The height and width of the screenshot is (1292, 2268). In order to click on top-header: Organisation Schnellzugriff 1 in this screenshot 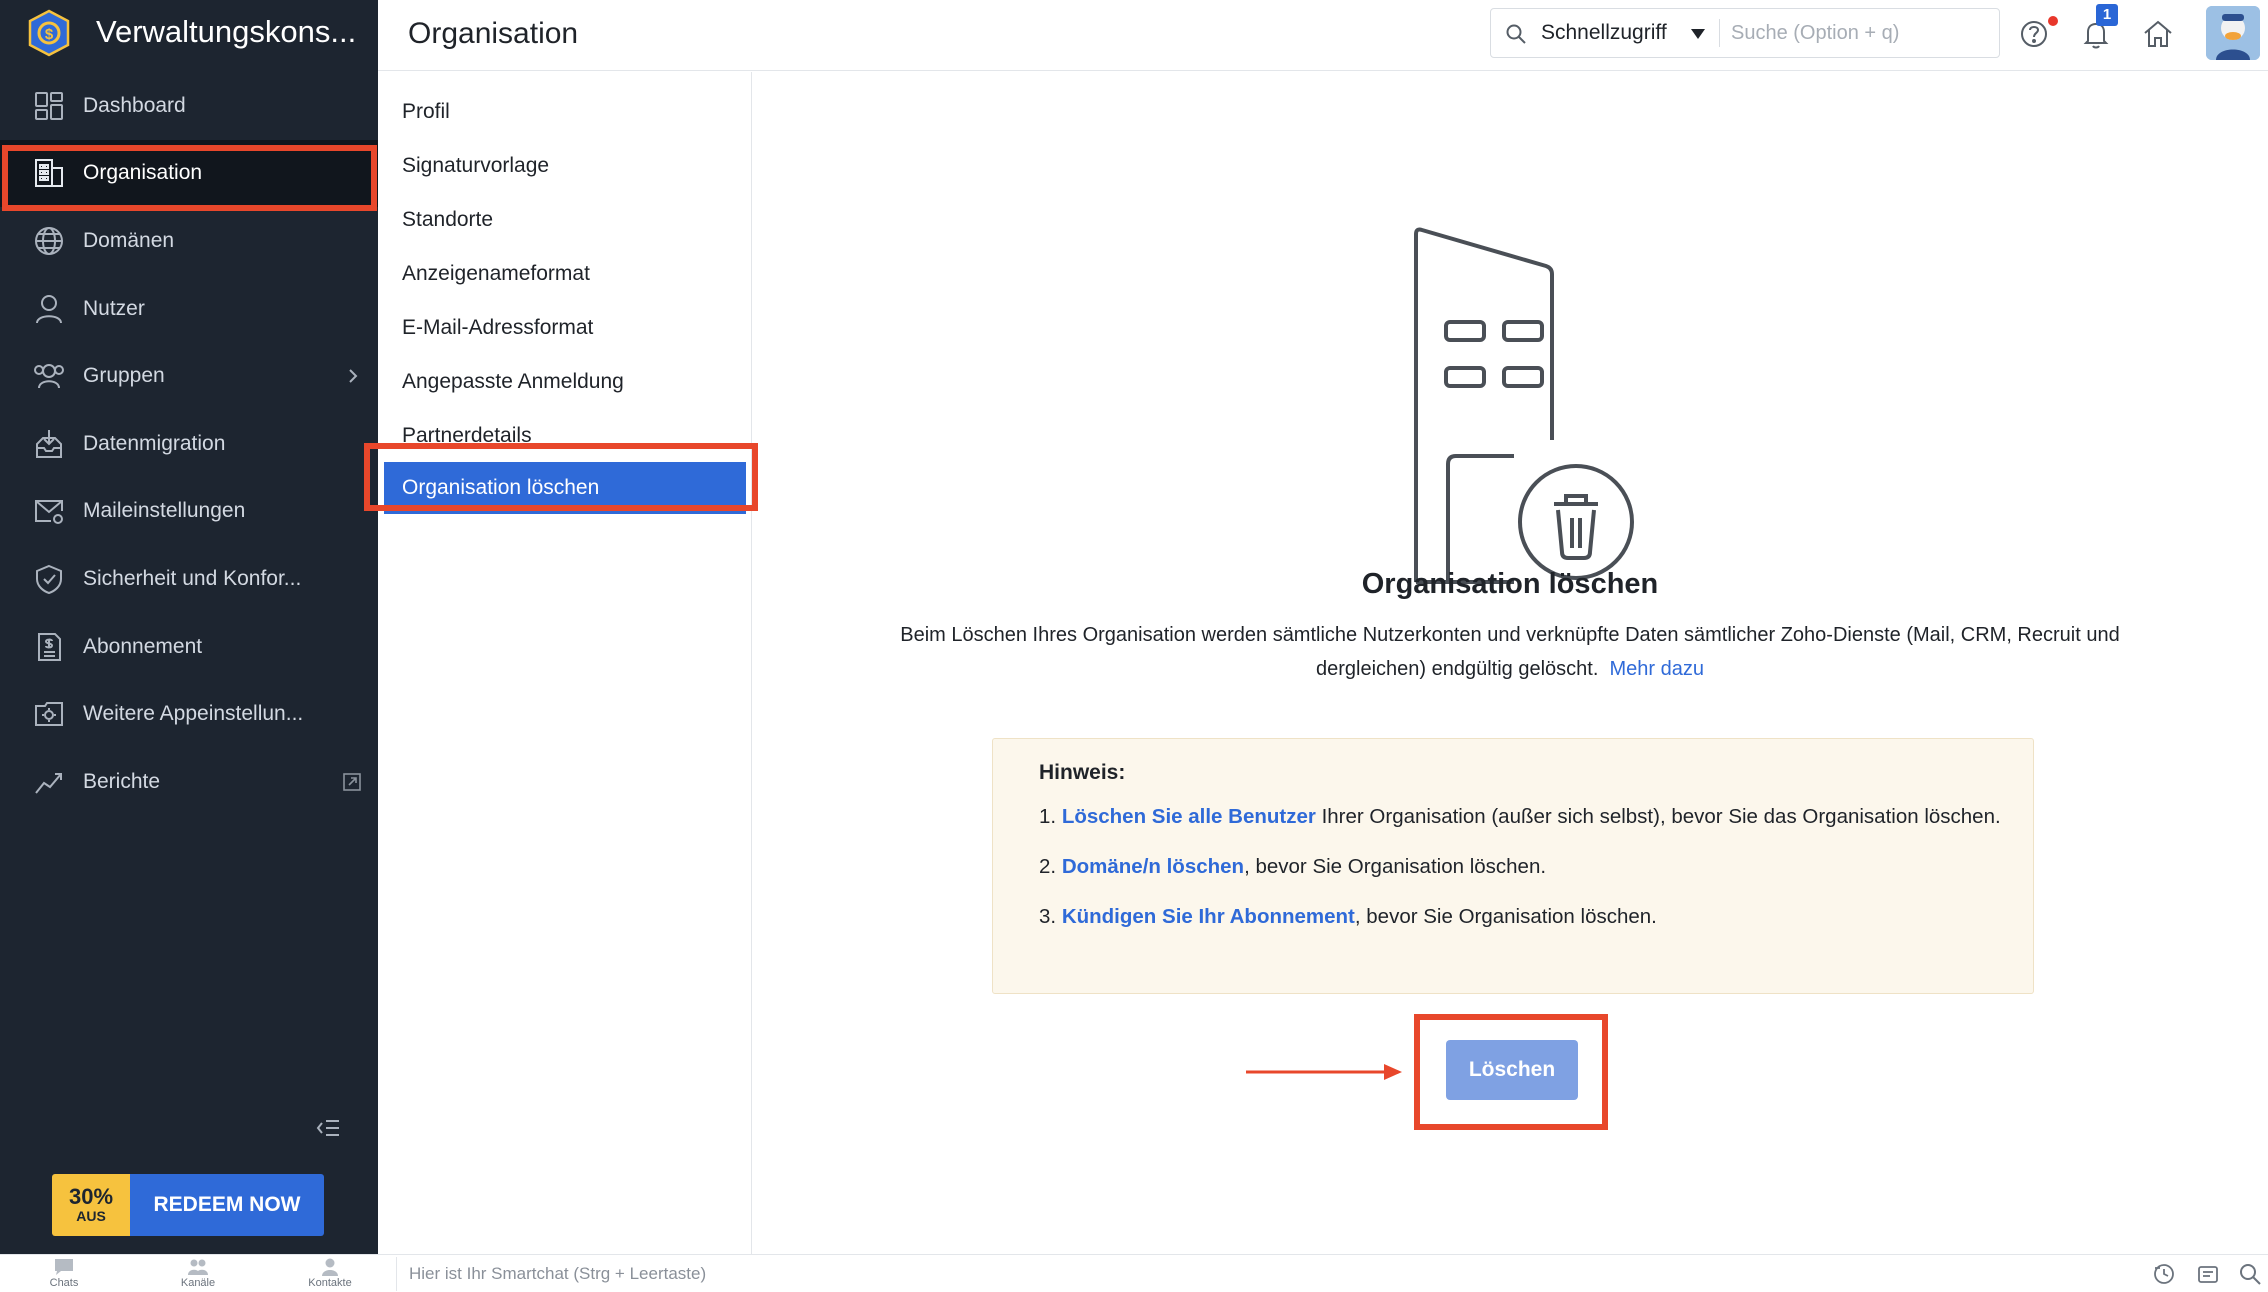, I will do `click(1323, 35)`.